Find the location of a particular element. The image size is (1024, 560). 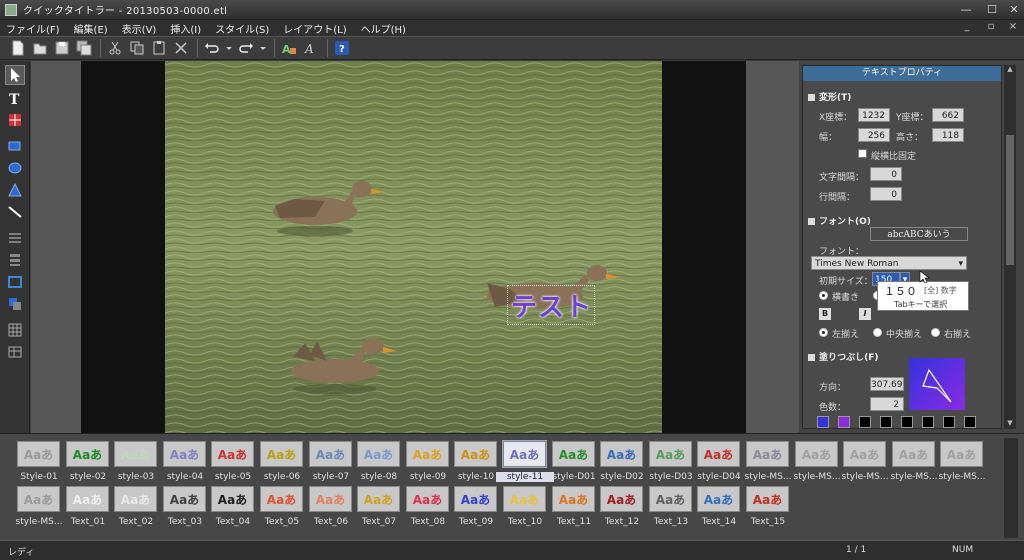

open-icon is located at coordinates (40, 48).